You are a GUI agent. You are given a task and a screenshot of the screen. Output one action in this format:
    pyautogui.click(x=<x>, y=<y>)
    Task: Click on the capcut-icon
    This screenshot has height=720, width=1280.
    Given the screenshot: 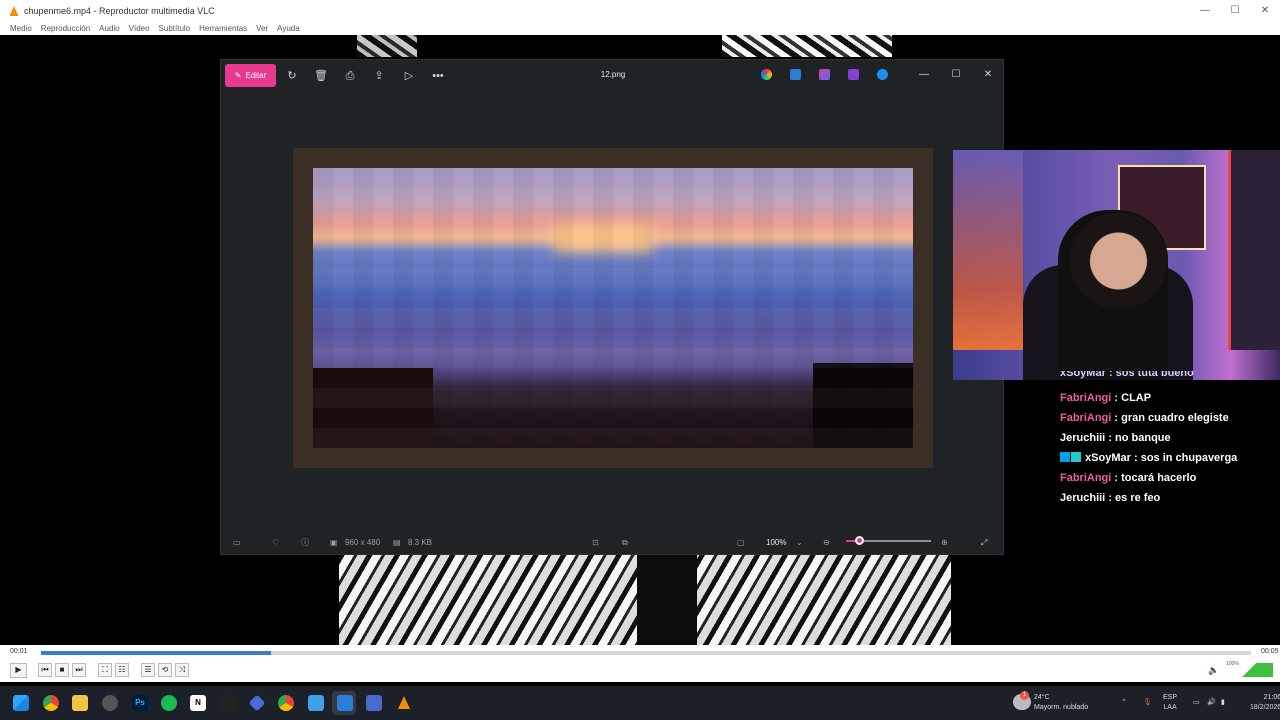 What is the action you would take?
    pyautogui.click(x=228, y=703)
    